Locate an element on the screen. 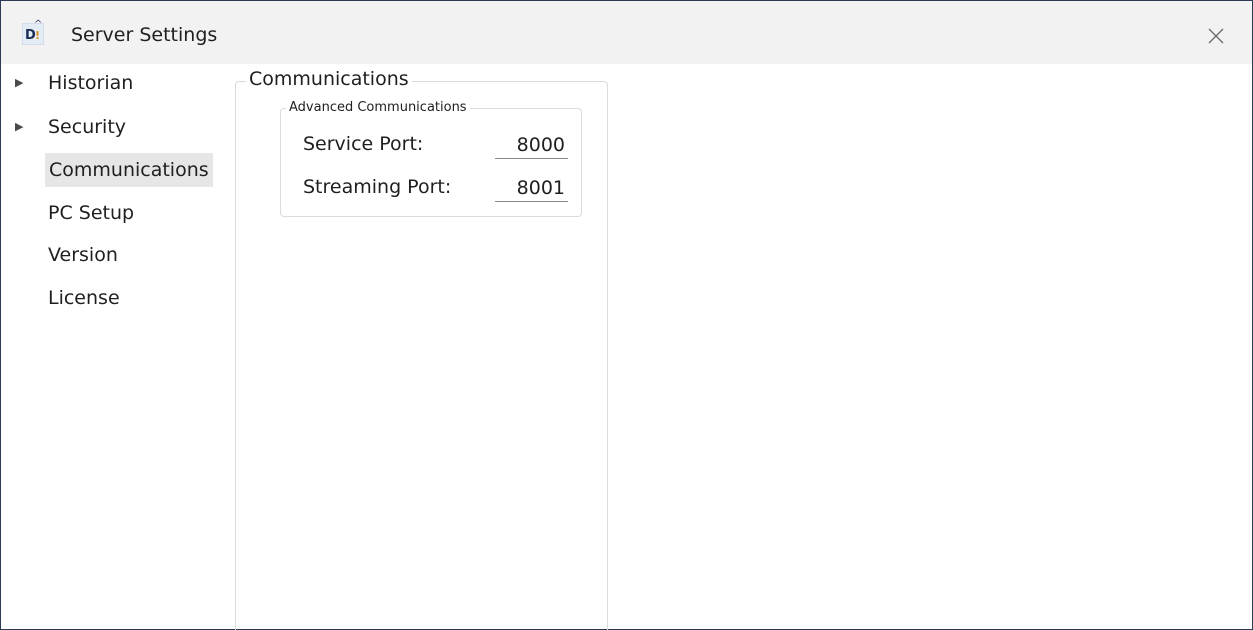  nav-item-label: Communications is located at coordinates (129, 170).